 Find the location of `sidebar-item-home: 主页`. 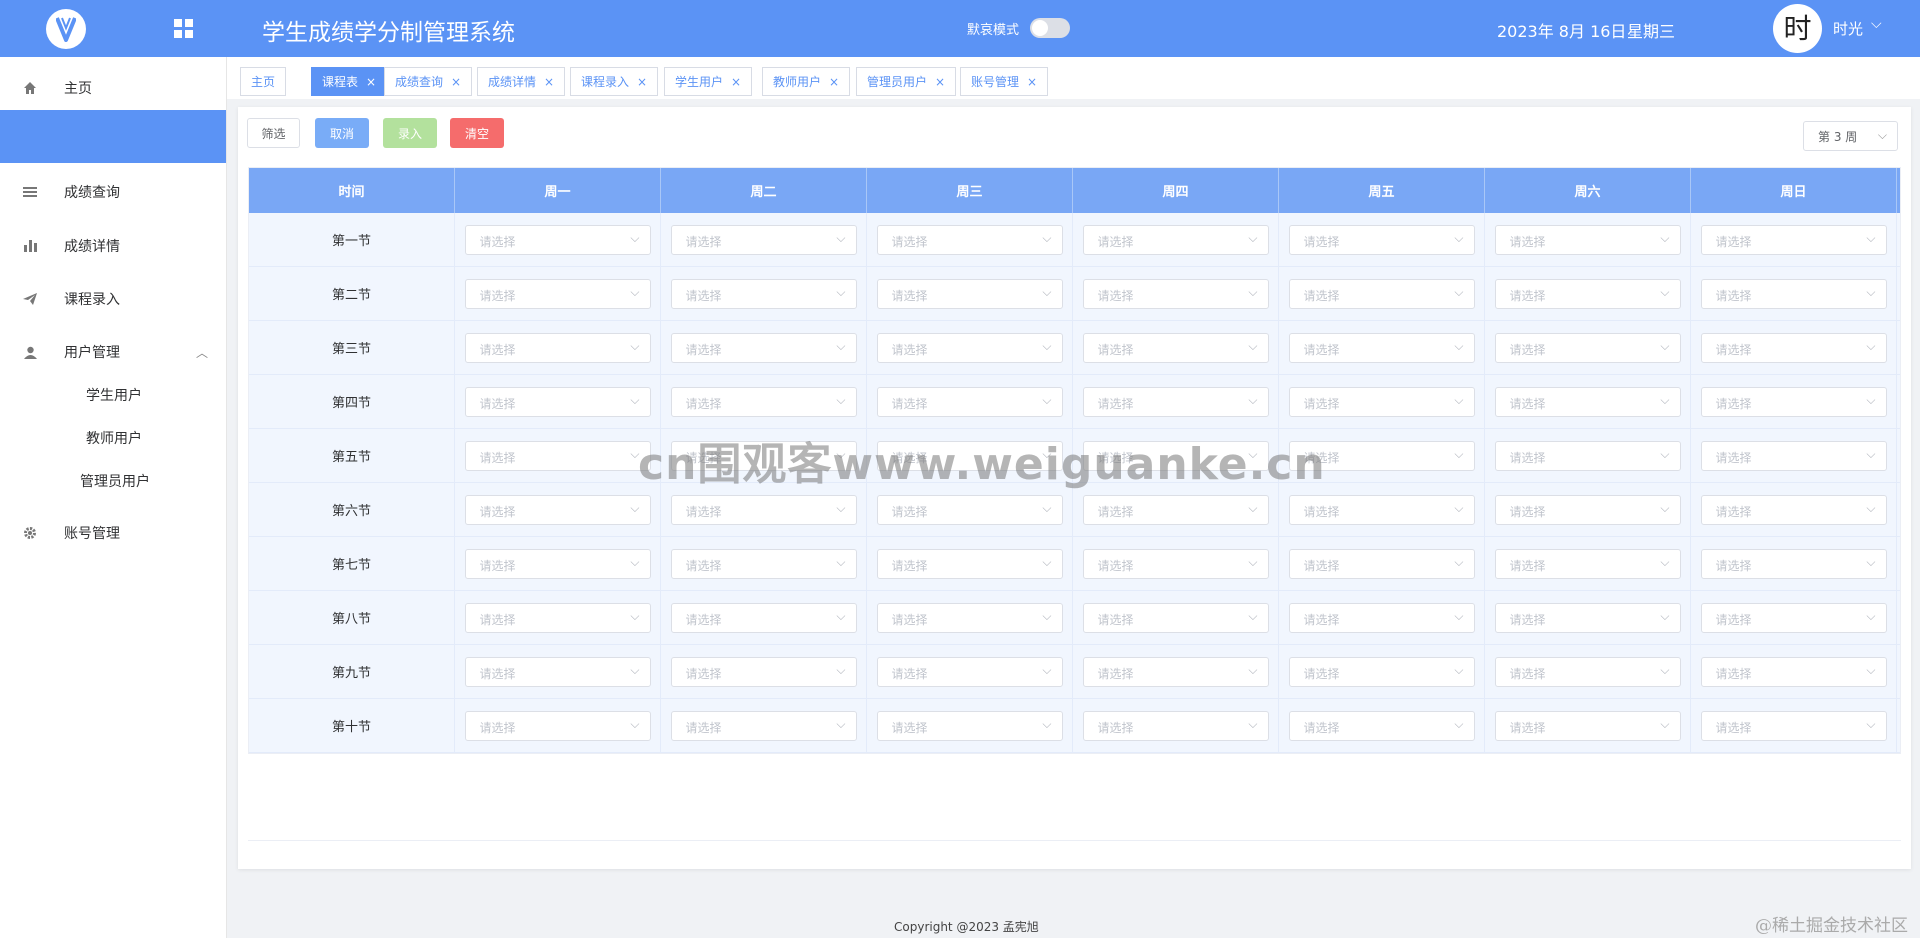

sidebar-item-home: 主页 is located at coordinates (113, 88).